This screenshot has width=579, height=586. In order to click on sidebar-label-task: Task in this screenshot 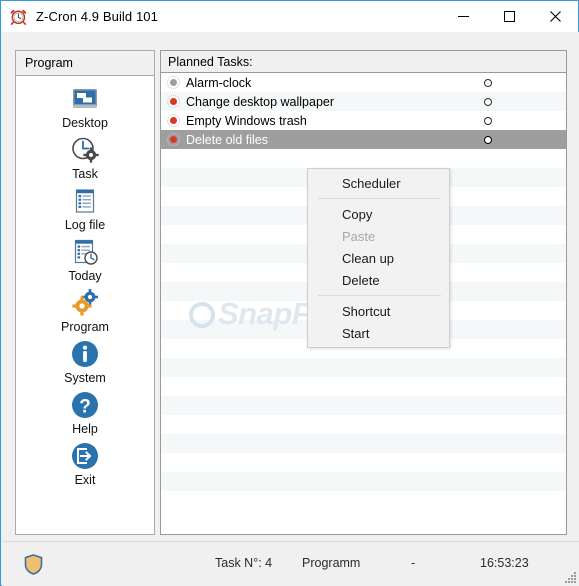, I will do `click(85, 174)`.